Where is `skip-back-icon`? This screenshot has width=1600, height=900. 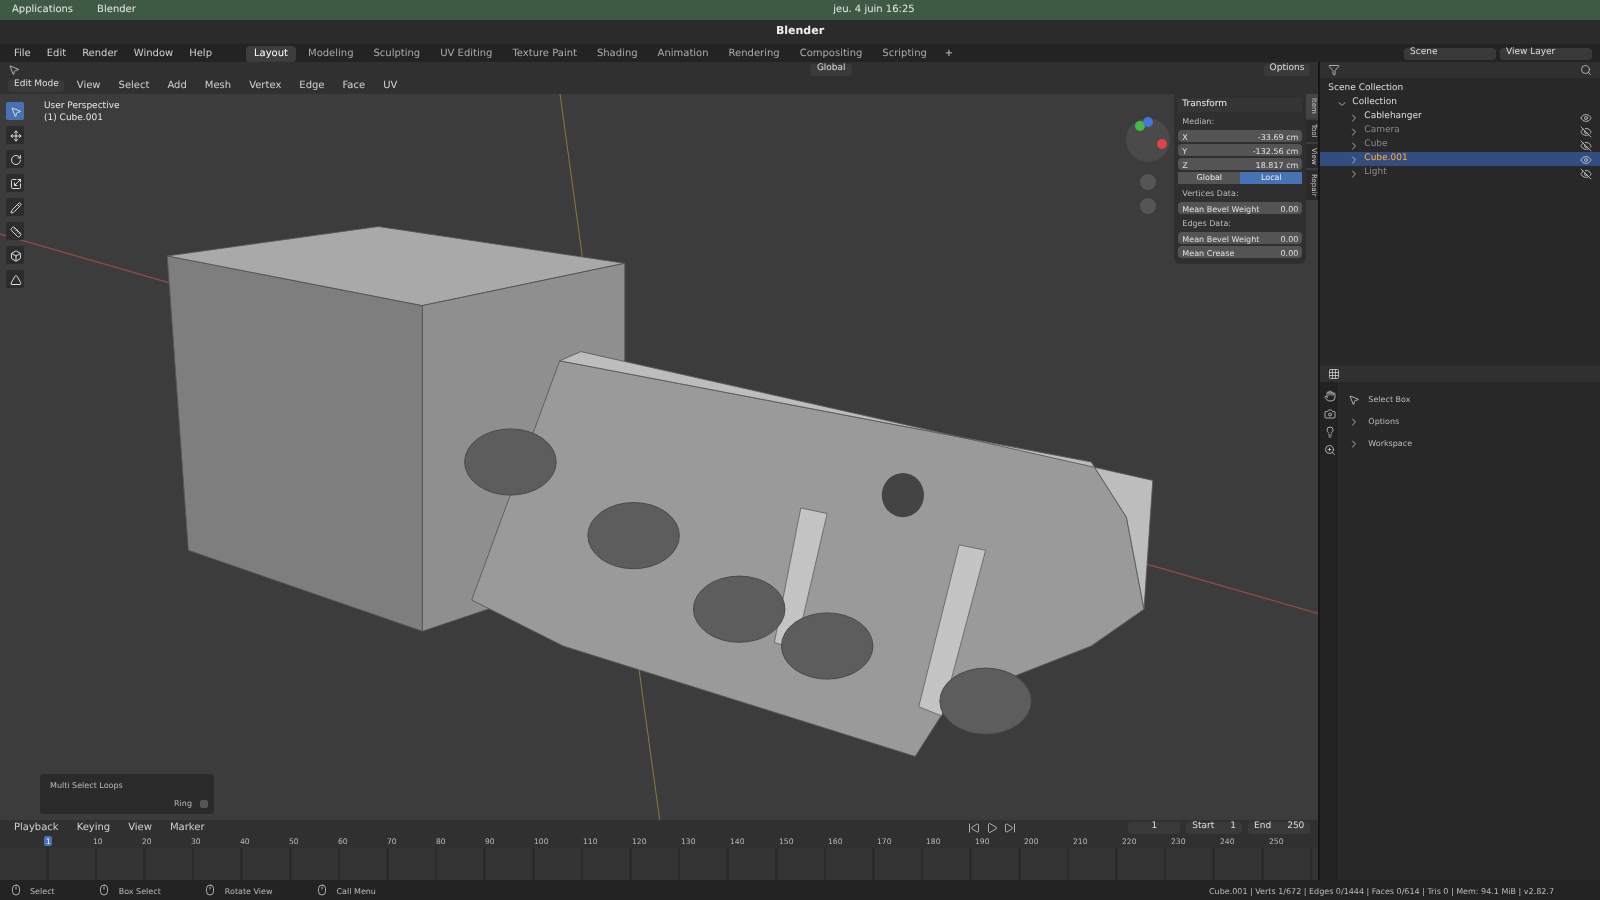 skip-back-icon is located at coordinates (974, 828).